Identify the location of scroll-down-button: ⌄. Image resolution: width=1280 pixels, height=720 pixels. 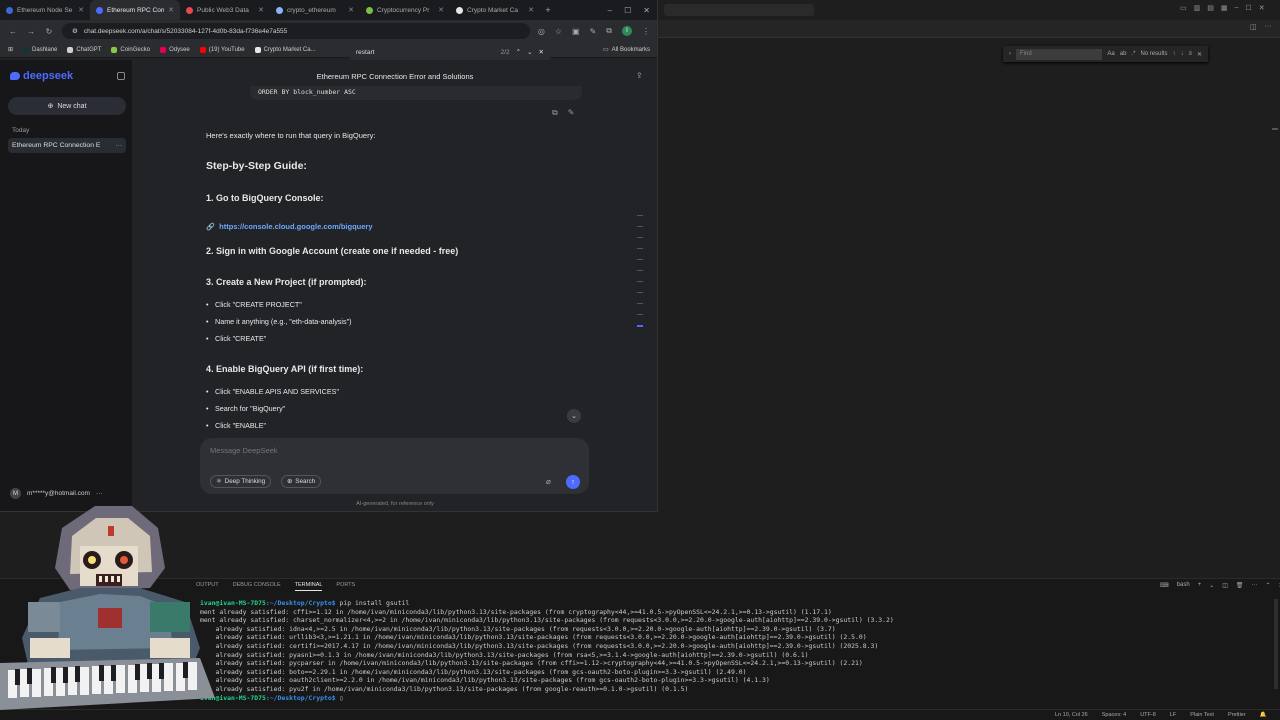
(574, 416).